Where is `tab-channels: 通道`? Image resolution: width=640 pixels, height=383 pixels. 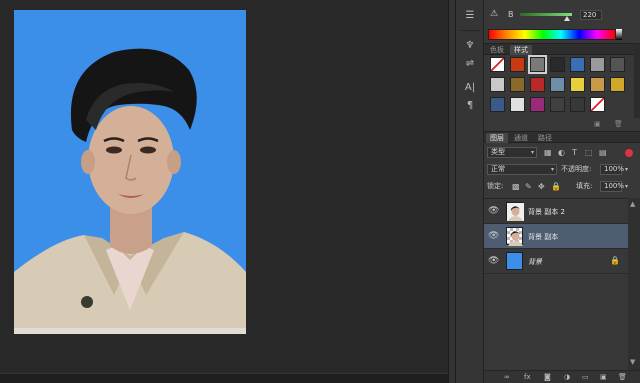
tab-channels: 通道 is located at coordinates (521, 138).